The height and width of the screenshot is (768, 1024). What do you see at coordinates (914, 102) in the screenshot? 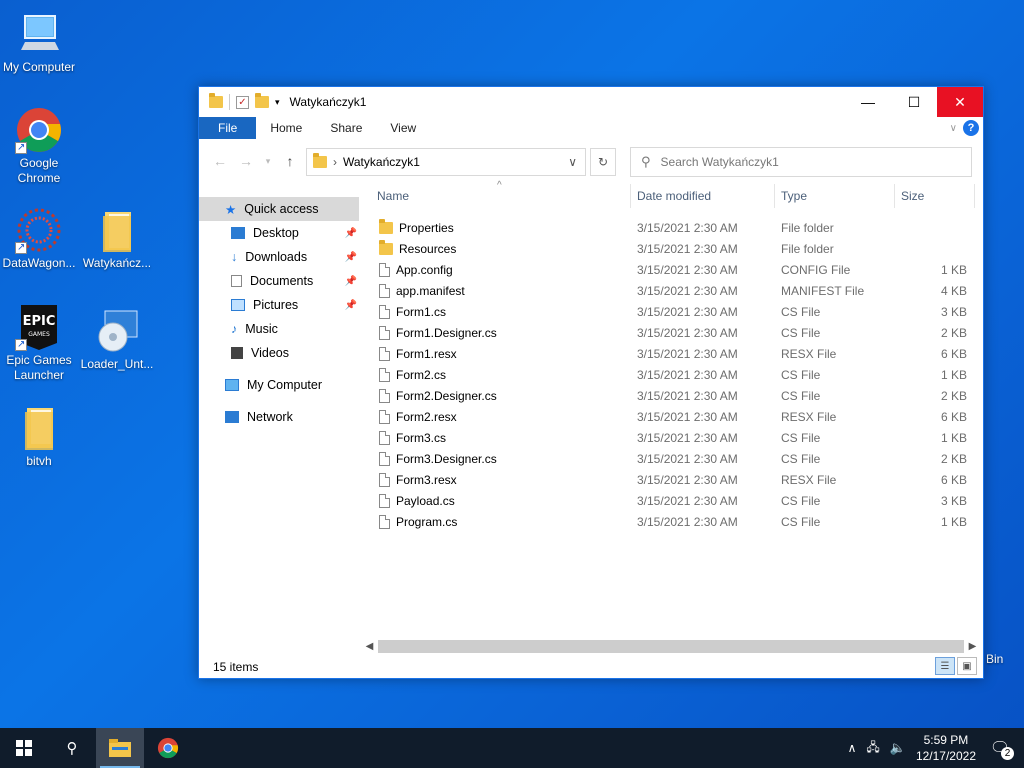
I see `maximize-button: ☐` at bounding box center [914, 102].